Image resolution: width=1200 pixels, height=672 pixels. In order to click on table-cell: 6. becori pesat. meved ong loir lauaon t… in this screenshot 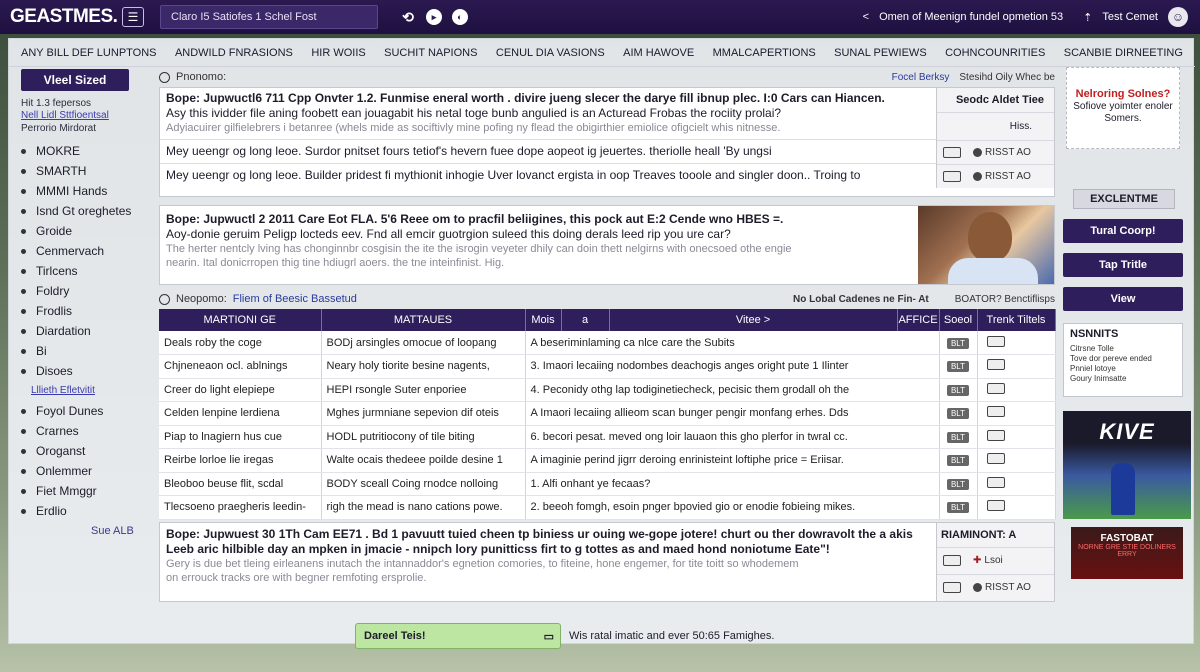, I will do `click(732, 437)`.